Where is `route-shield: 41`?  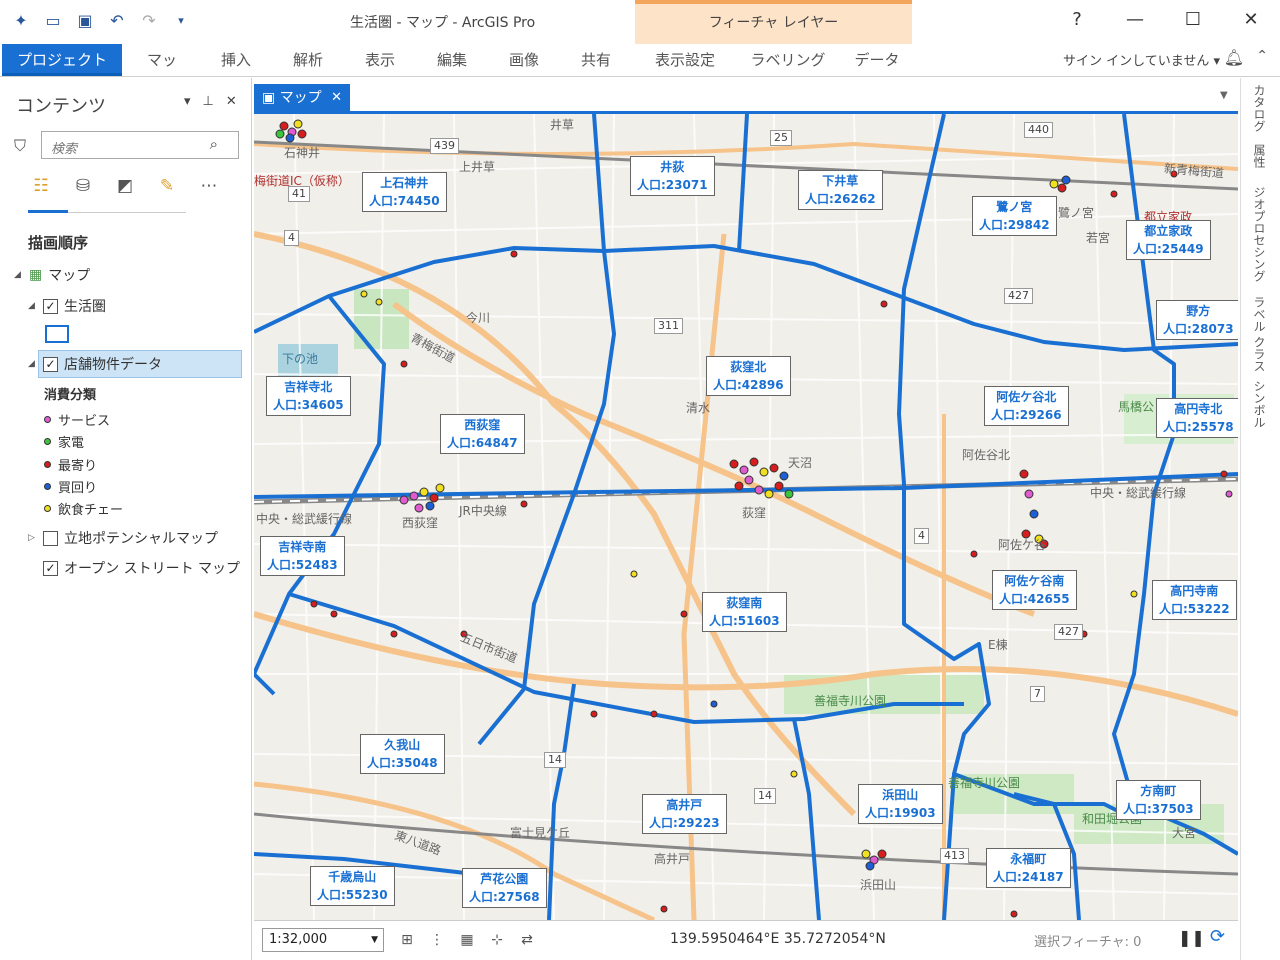 route-shield: 41 is located at coordinates (299, 194).